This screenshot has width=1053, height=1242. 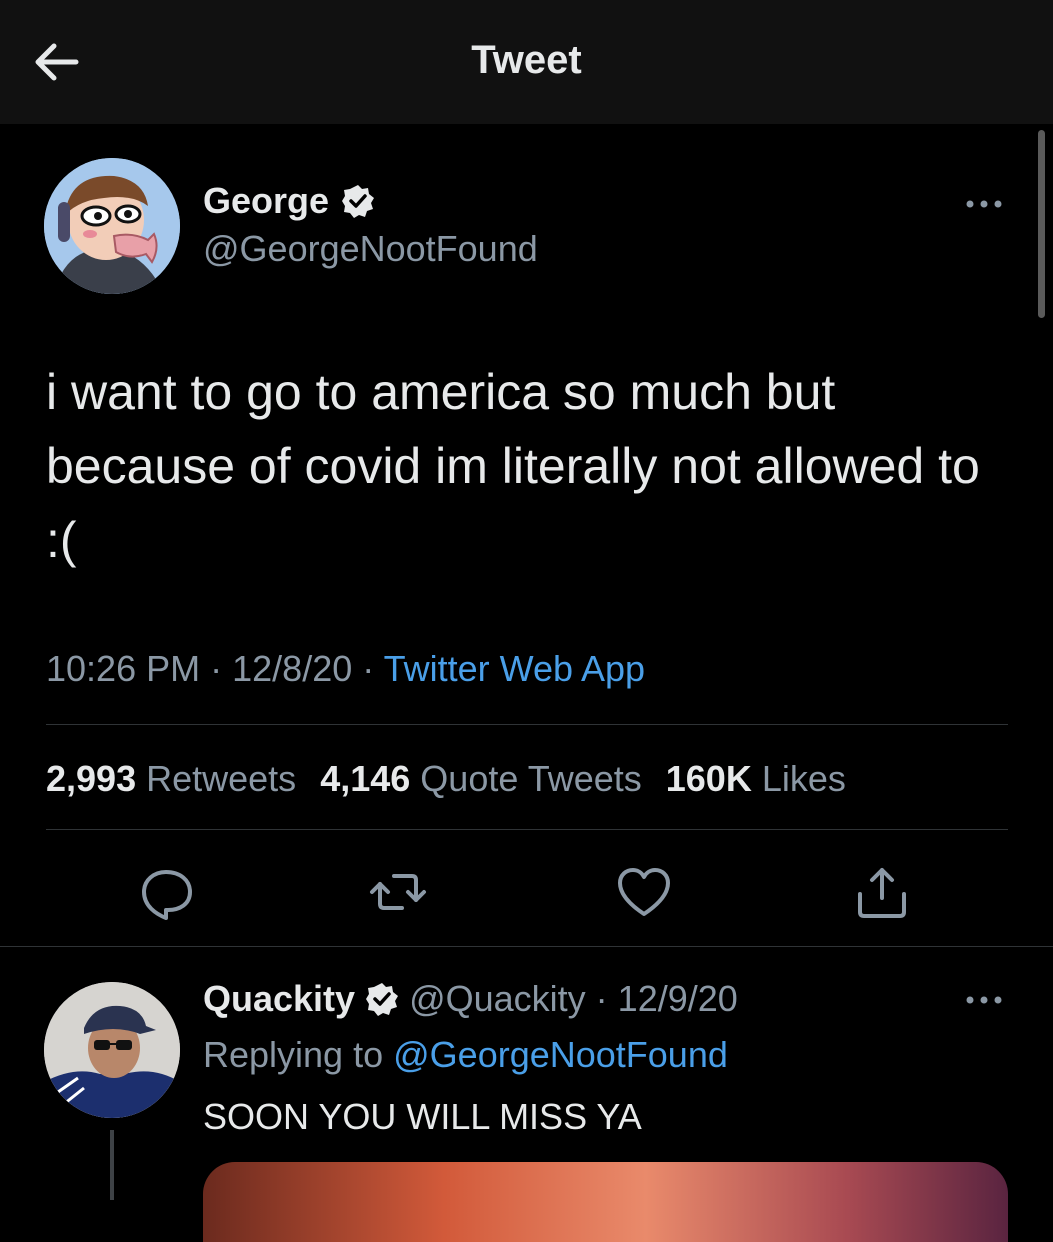 I want to click on tweet-source-link: Twitter Web App, so click(x=514, y=668).